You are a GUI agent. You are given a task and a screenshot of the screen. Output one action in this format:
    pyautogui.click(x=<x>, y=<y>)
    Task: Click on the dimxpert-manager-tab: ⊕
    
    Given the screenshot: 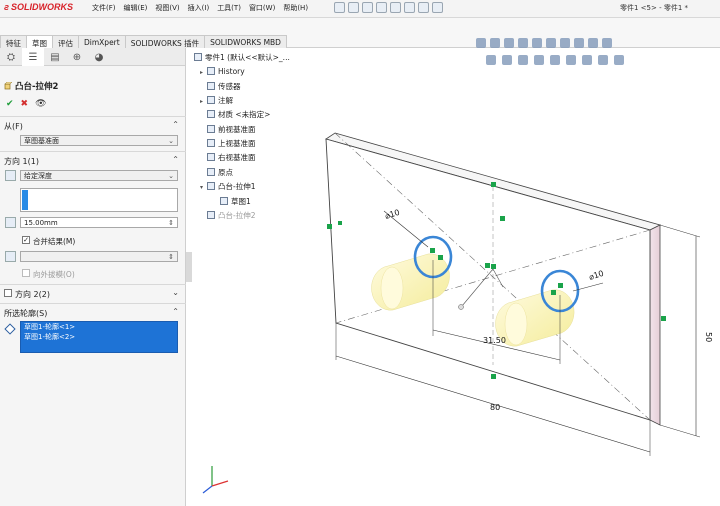 What is the action you would take?
    pyautogui.click(x=77, y=57)
    